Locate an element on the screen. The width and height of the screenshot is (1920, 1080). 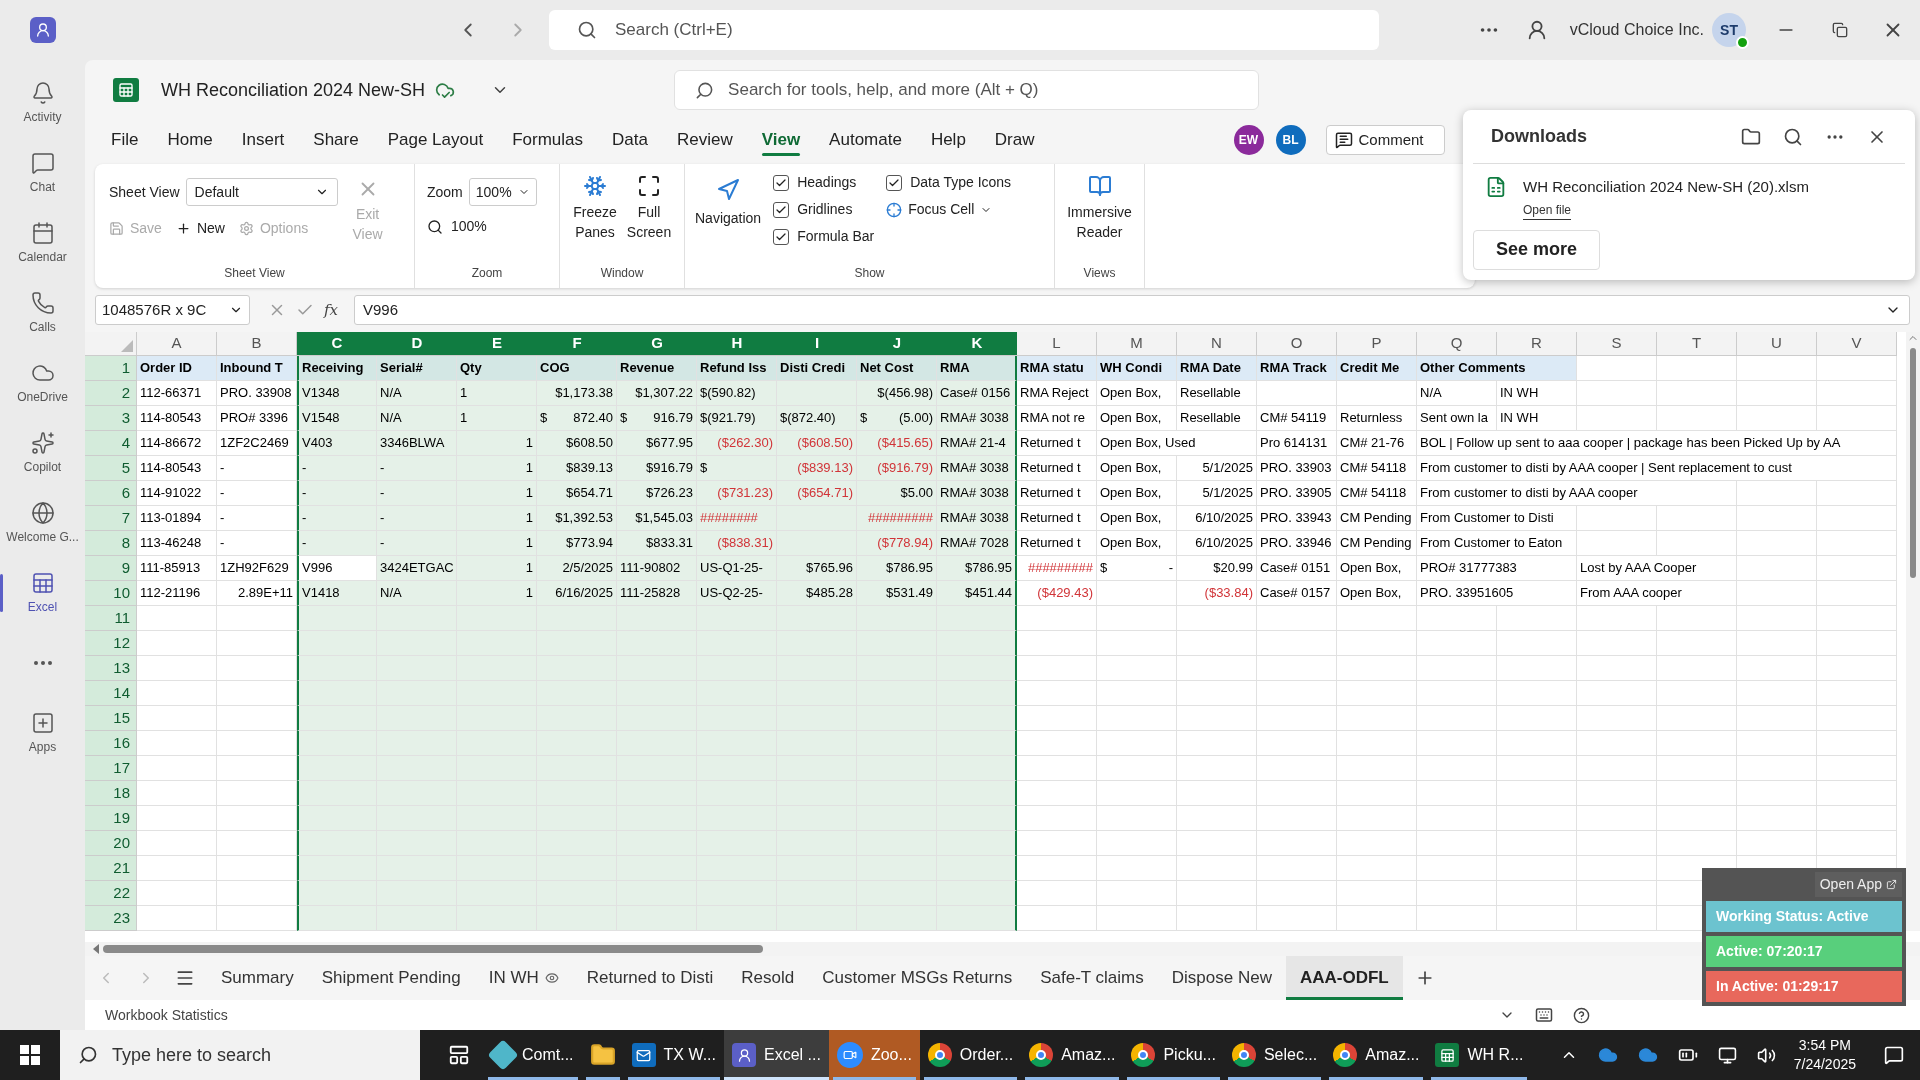
sheet-cell: $765.96 is located at coordinates (817, 568).